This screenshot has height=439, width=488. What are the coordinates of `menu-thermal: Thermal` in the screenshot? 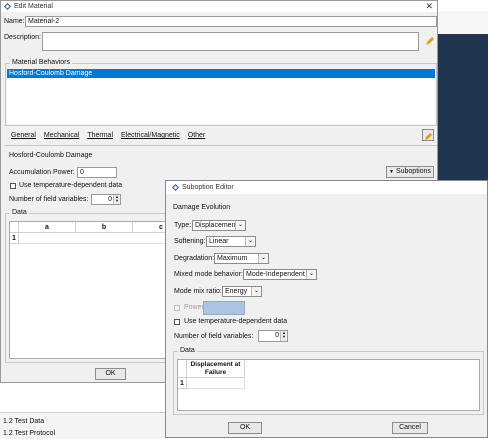 It's located at (100, 137).